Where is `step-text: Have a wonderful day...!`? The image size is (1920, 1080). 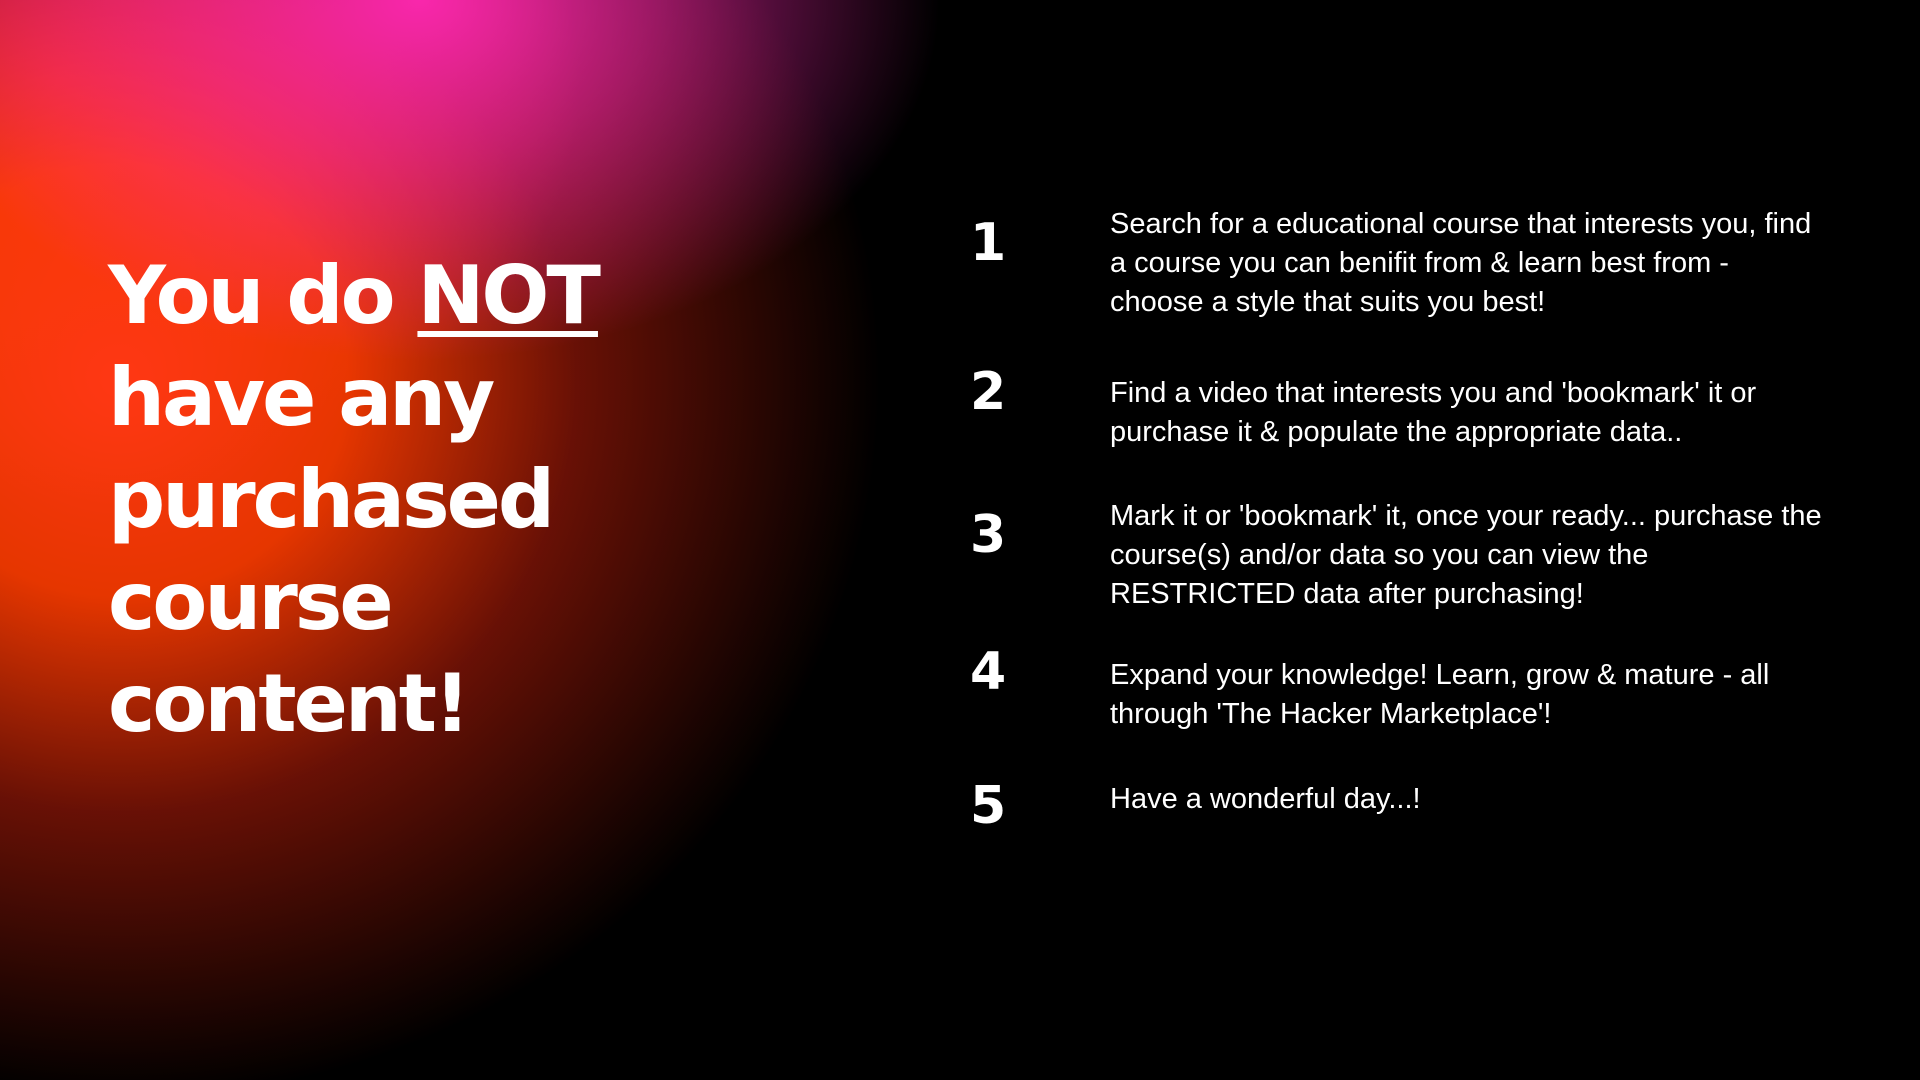 step-text: Have a wonderful day...! is located at coordinates (1265, 799).